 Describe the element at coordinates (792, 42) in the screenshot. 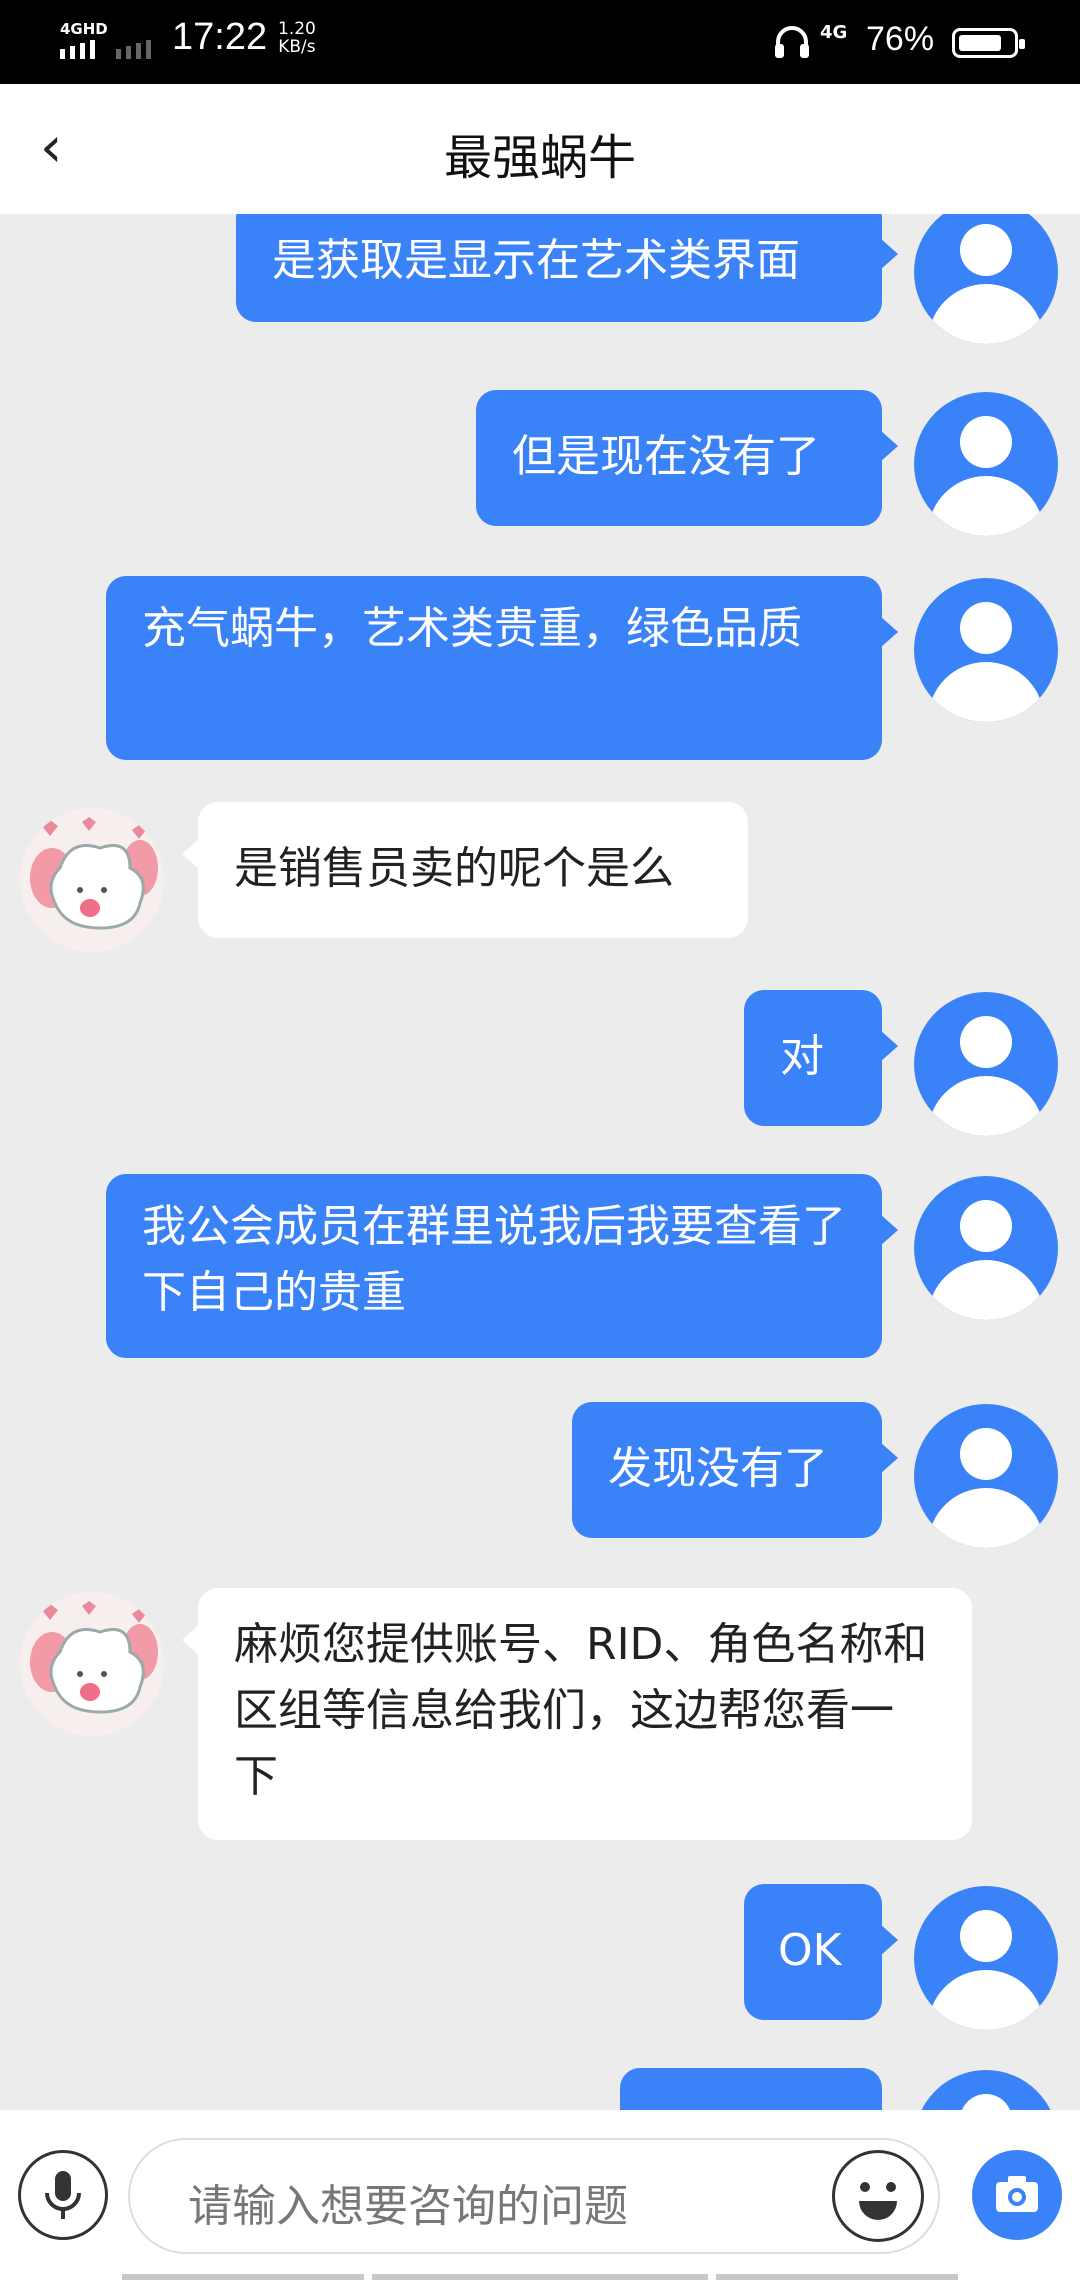

I see `headset-icon` at that location.